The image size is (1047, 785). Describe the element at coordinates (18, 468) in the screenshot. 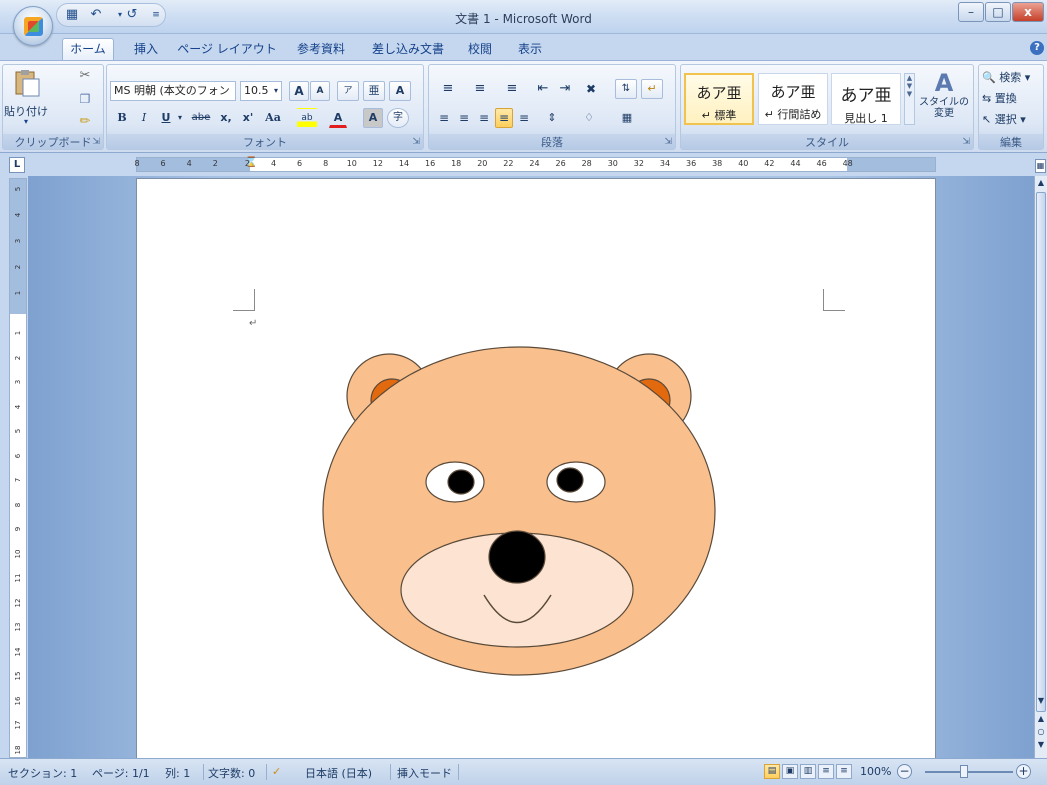

I see `vertical-ruler: 5 4 3 2 1 1 2 3 4 5 6 7 8 9 10 11 12 13 14 15 16 17 18` at that location.